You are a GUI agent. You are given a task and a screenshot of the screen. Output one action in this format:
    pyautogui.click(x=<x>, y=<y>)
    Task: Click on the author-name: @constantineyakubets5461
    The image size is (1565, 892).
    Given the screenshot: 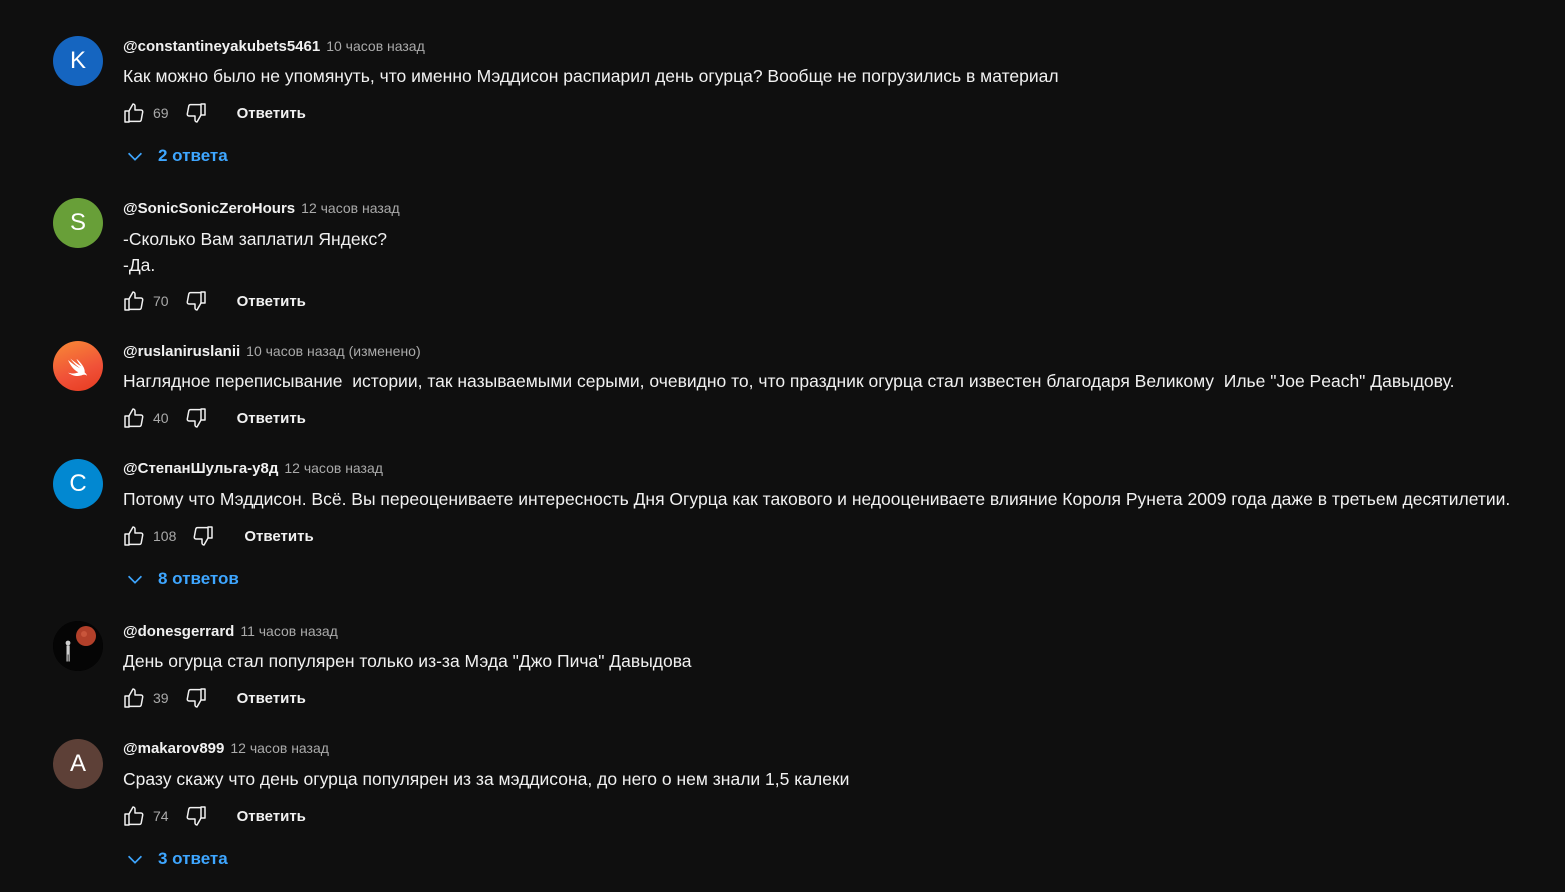 What is the action you would take?
    pyautogui.click(x=221, y=46)
    